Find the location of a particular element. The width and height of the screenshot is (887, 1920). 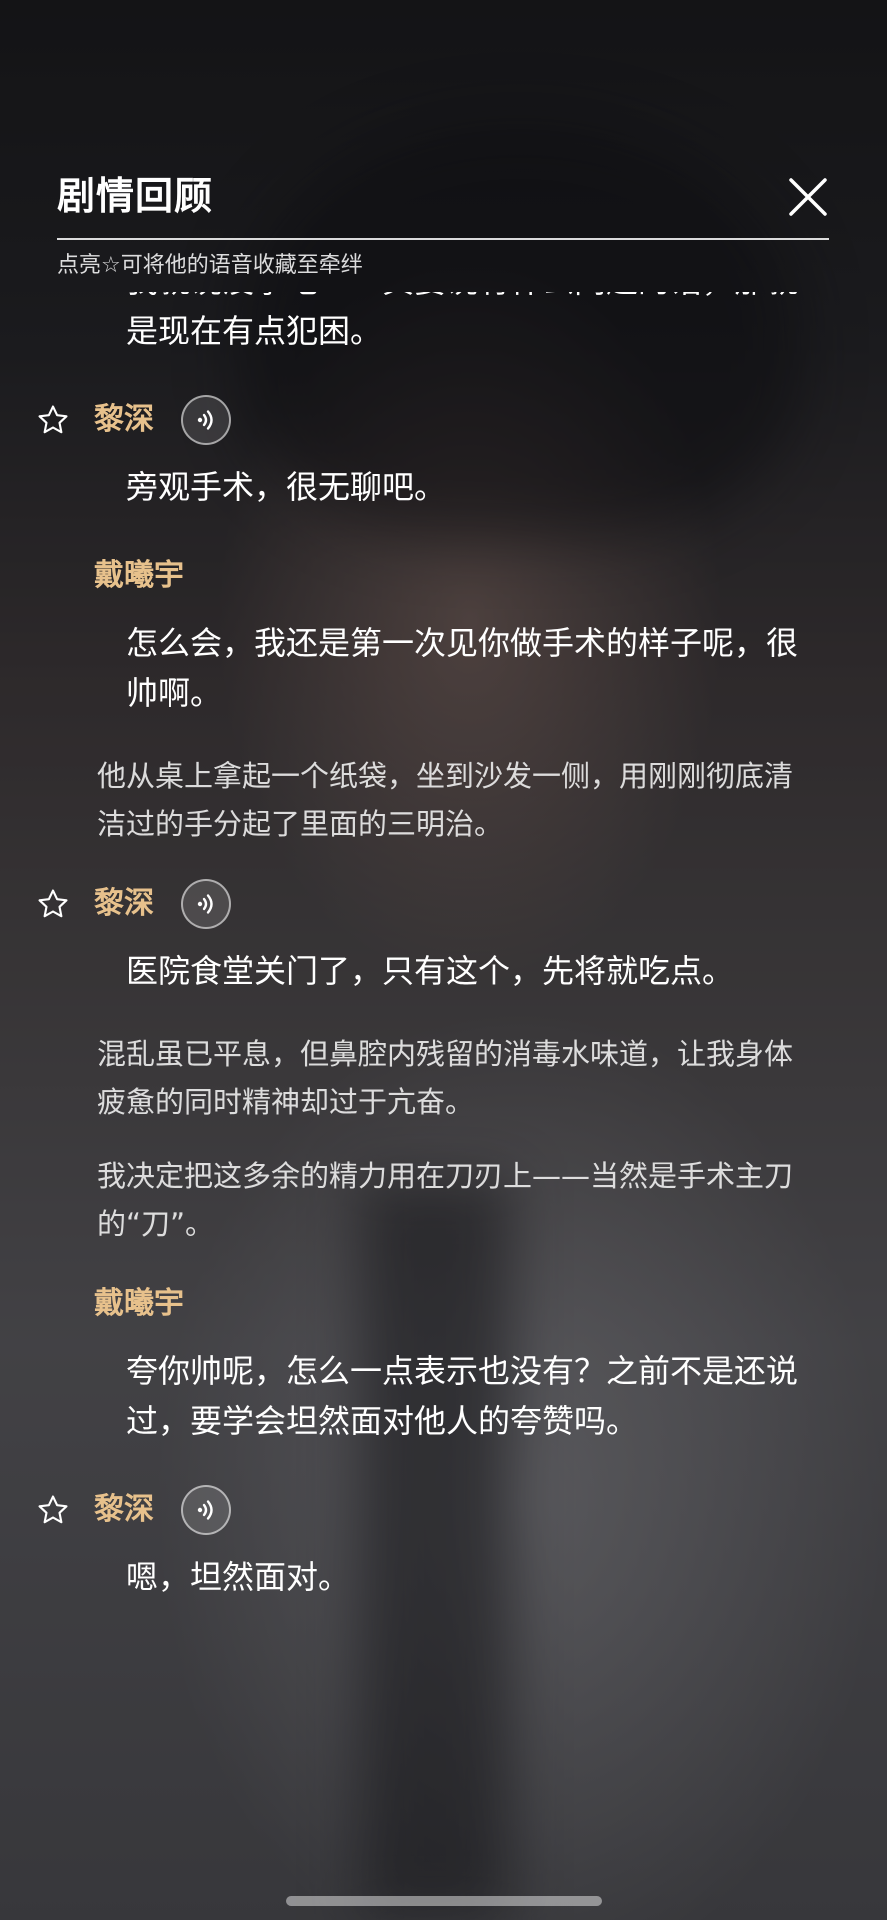

close-icon is located at coordinates (808, 197).